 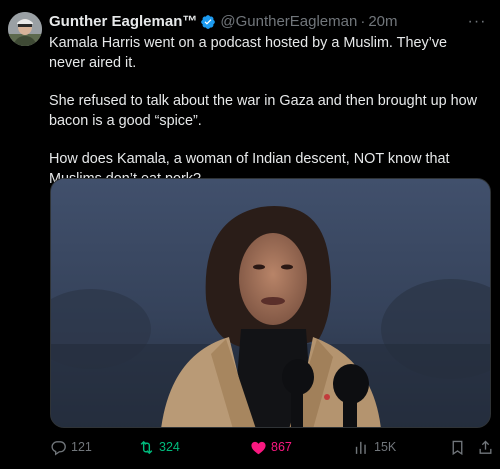 I want to click on retweet-icon, so click(x=146, y=447).